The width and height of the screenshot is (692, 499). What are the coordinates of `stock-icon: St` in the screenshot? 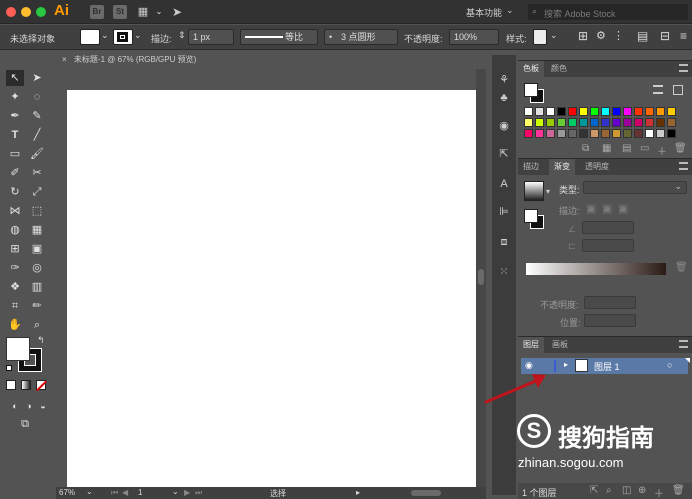 It's located at (120, 12).